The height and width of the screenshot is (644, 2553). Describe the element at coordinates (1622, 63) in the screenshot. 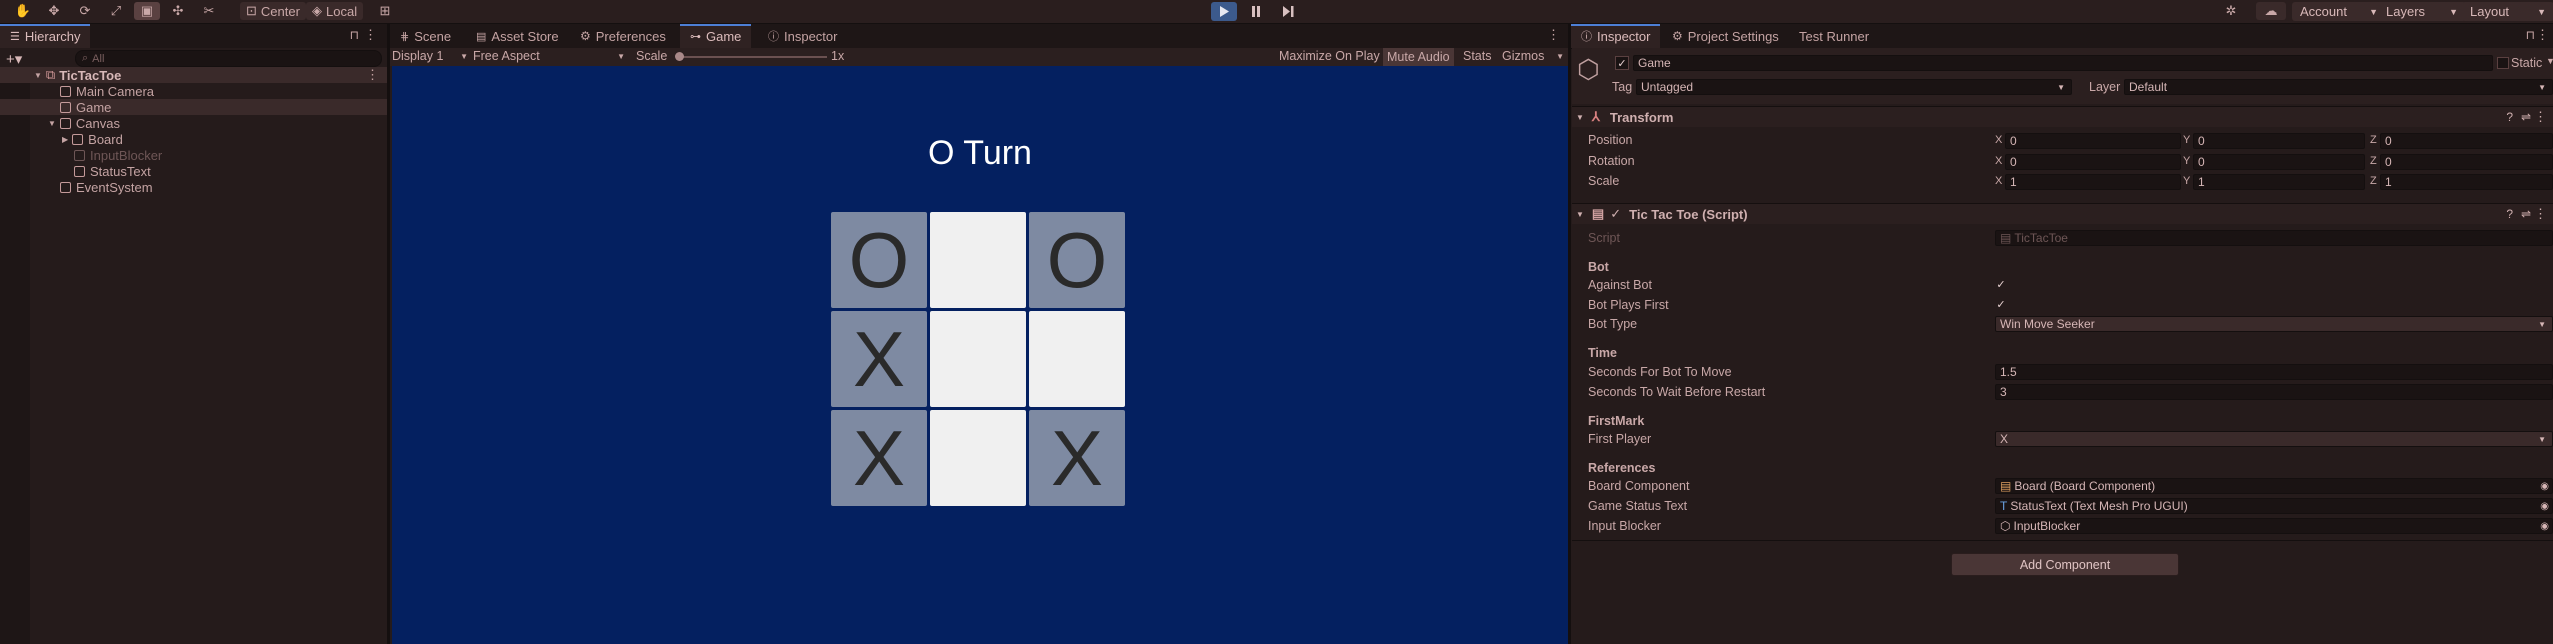

I see `active-checkbox: ✓` at that location.